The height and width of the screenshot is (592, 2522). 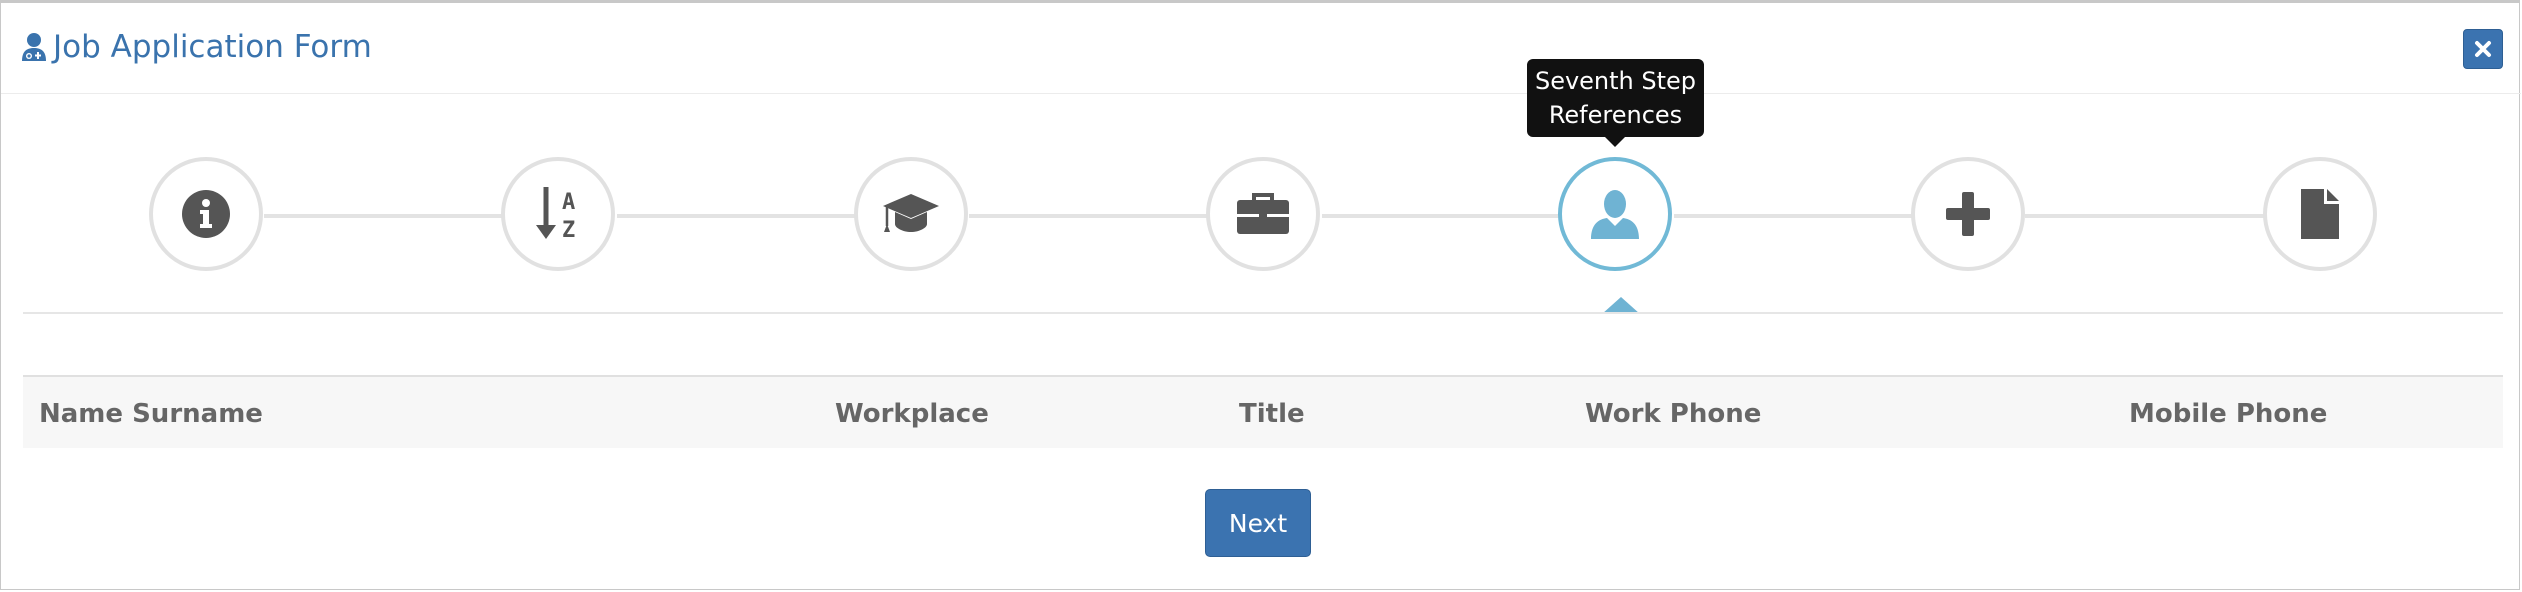 I want to click on modal-title: Job Application Form, so click(x=196, y=47).